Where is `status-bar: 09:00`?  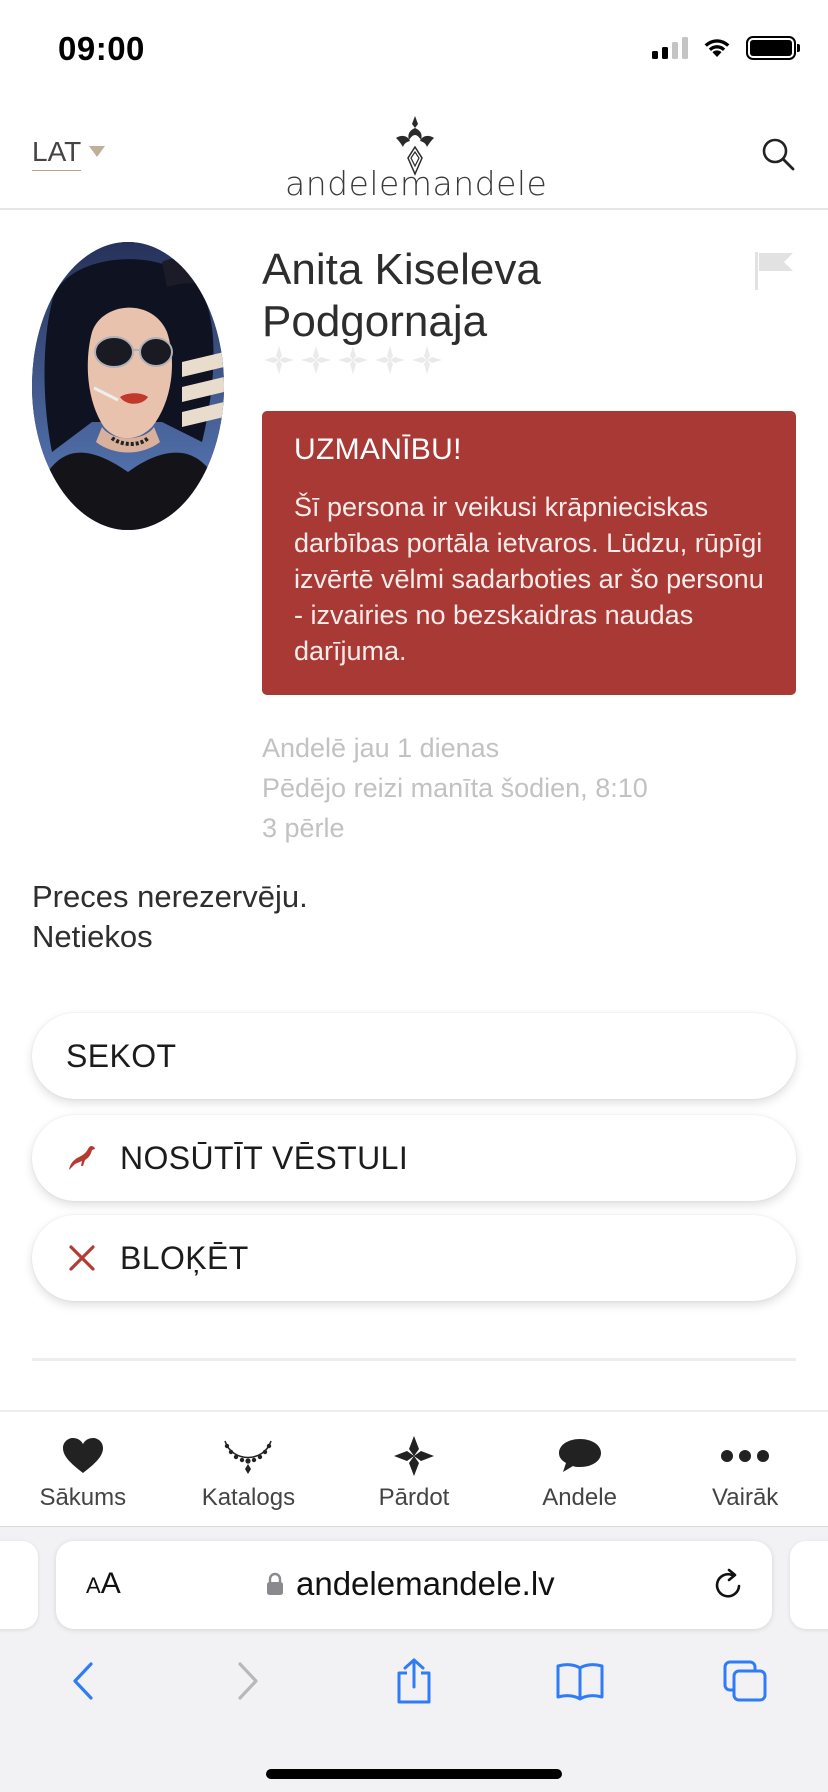 status-bar: 09:00 is located at coordinates (414, 50).